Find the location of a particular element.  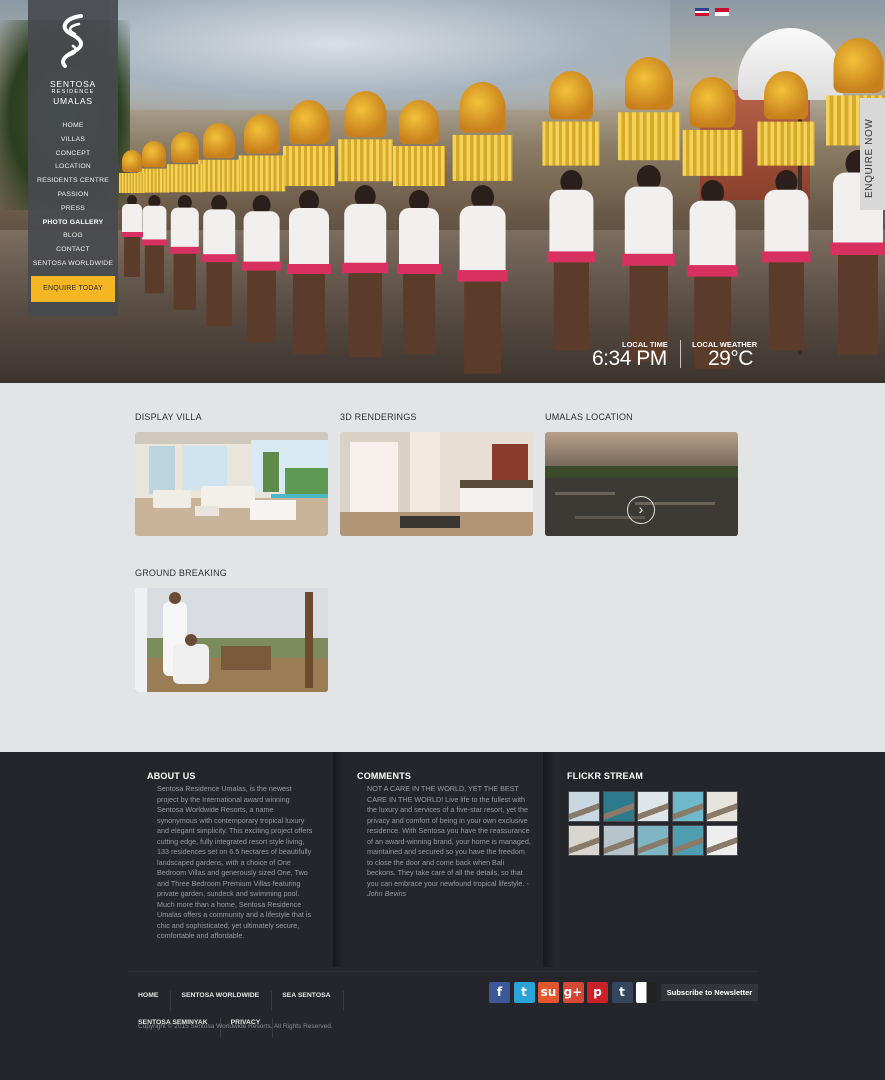

comments-title: COMMENTS is located at coordinates (384, 776).